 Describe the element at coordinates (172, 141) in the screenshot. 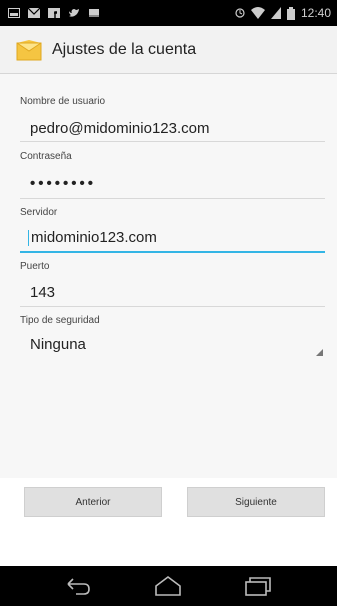

I see `username-underline` at that location.